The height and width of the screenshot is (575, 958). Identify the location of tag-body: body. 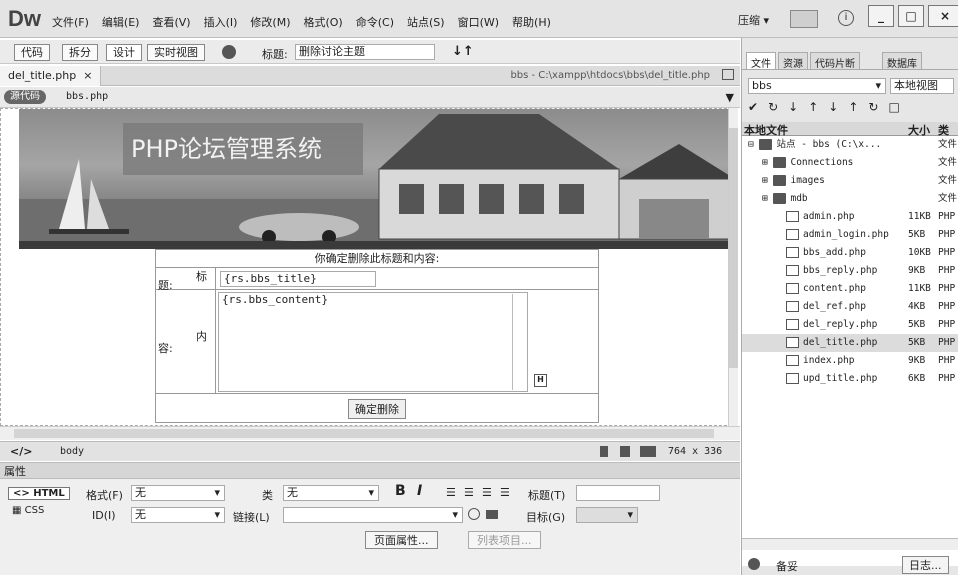
(72, 451).